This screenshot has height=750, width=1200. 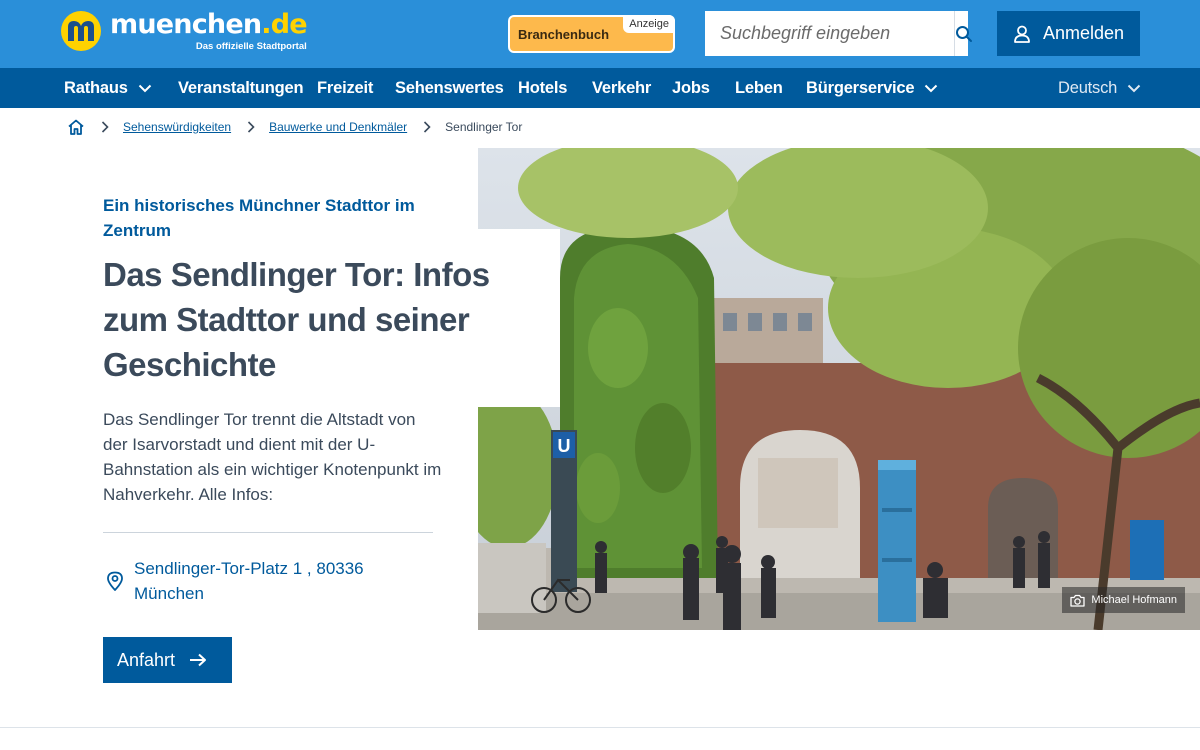 I want to click on nav-item-leben: Leben, so click(x=759, y=88).